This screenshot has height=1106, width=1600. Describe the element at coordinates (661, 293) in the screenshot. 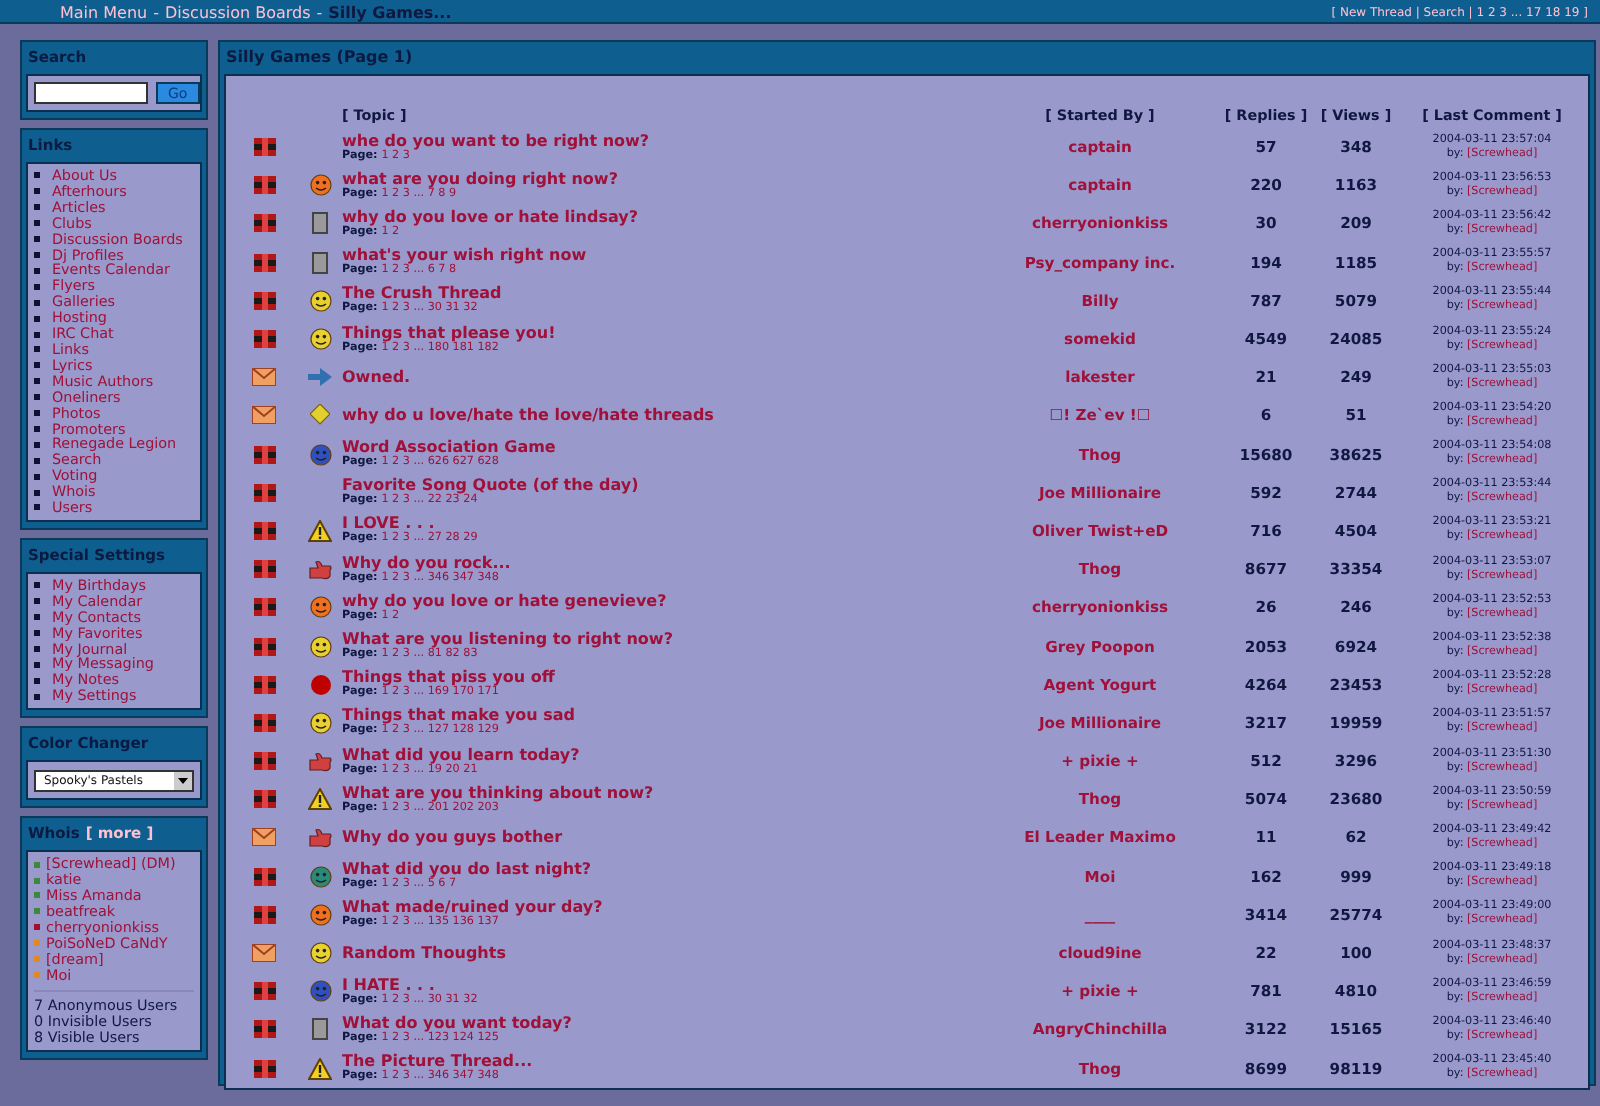

I see `topic-link: The Crush Thread` at that location.